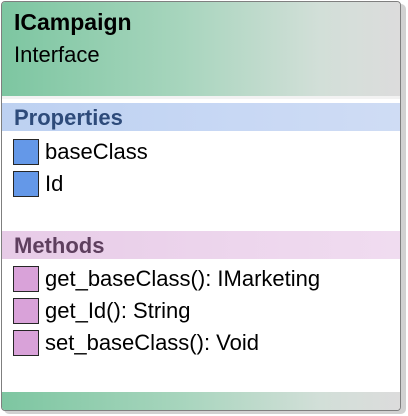 The width and height of the screenshot is (408, 416). I want to click on properties-section-header: Properties, so click(201, 117).